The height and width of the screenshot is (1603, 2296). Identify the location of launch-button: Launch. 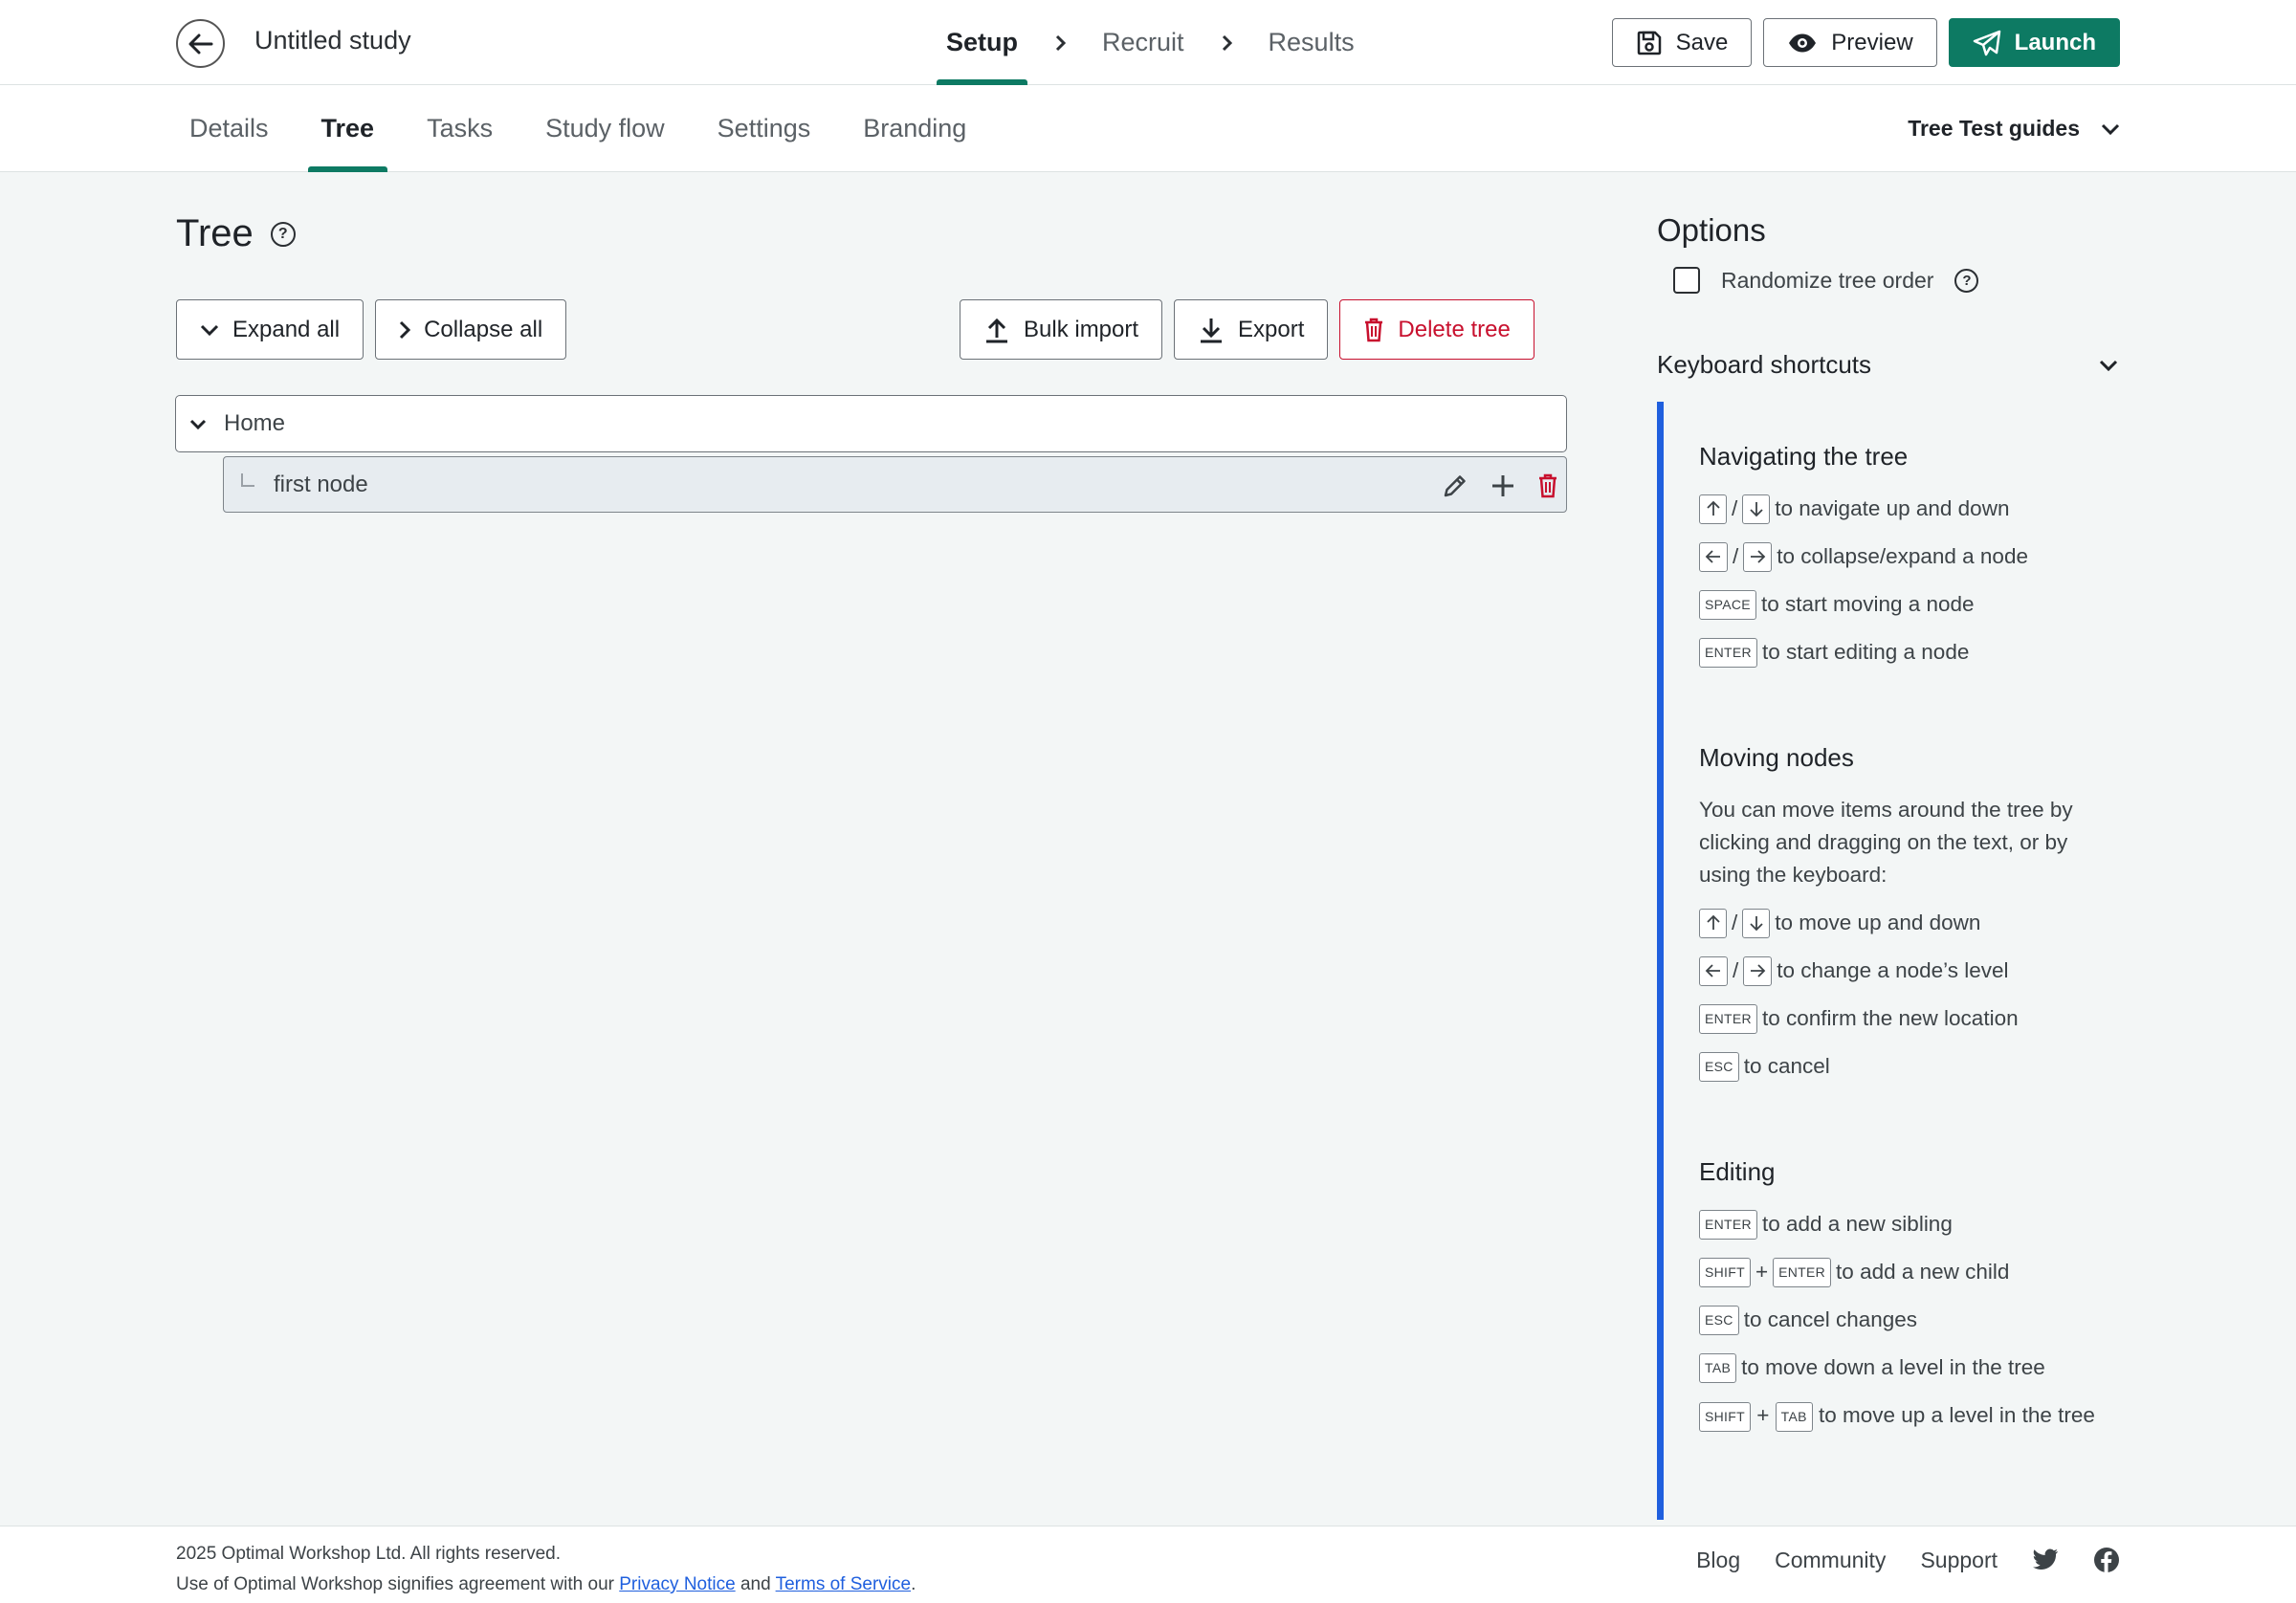
(2034, 42).